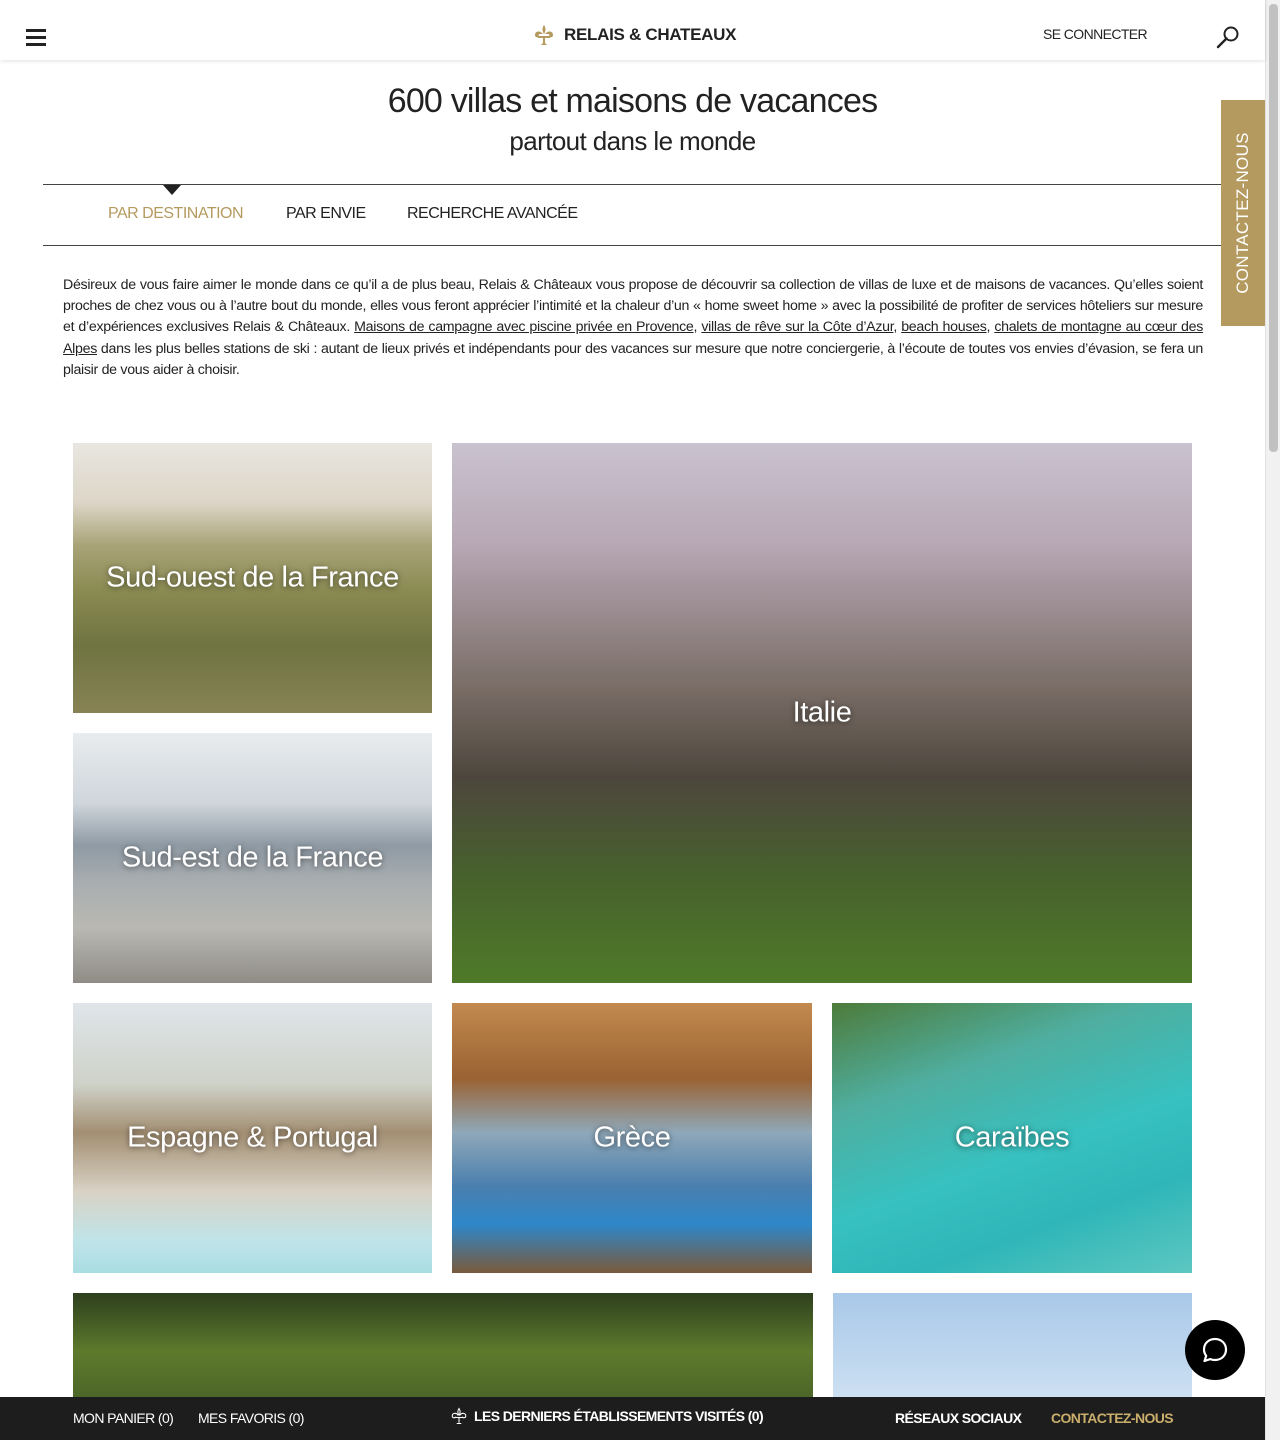  I want to click on destination-tile-sud-ouest: Sud-ouest de la France, so click(252, 578).